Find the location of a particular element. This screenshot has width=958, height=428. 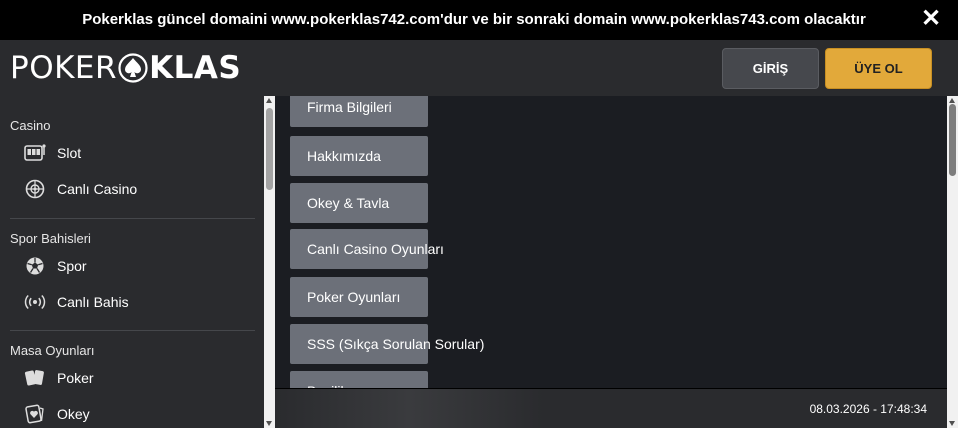

close-icon: ✕ is located at coordinates (931, 19).